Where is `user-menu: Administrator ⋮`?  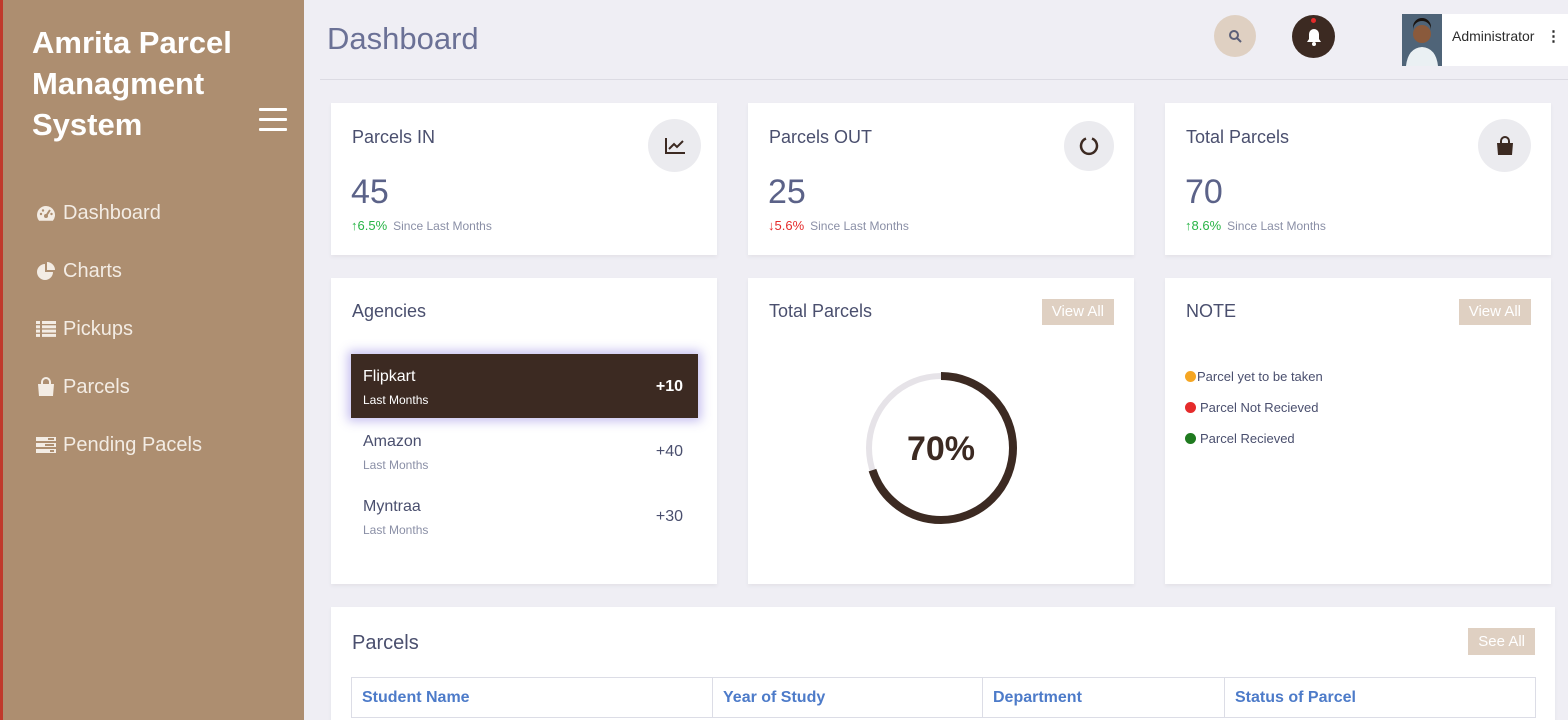
user-menu: Administrator ⋮ is located at coordinates (1485, 40).